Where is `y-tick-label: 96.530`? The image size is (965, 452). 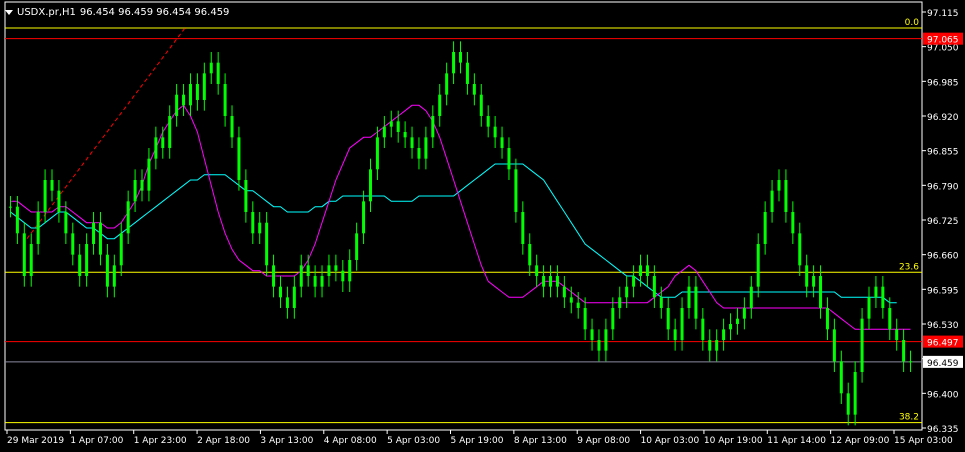
y-tick-label: 96.530 is located at coordinates (943, 326).